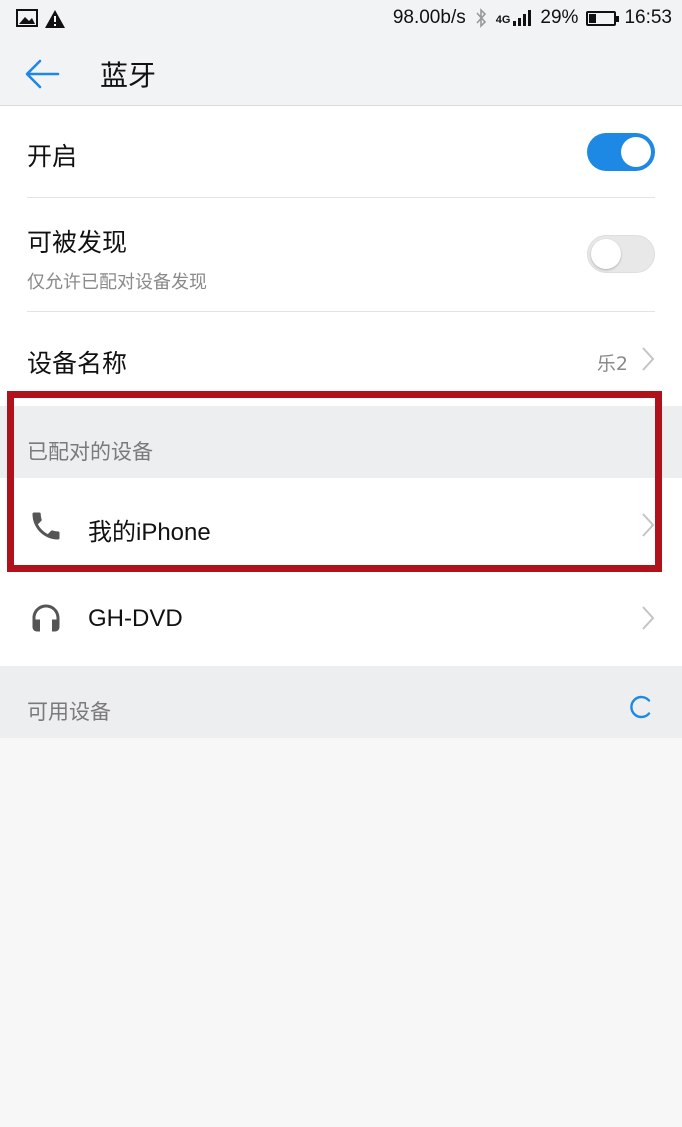 Image resolution: width=682 pixels, height=1127 pixels. I want to click on status-bar: 98.00b/s 4G 29% 16:53, so click(341, 20).